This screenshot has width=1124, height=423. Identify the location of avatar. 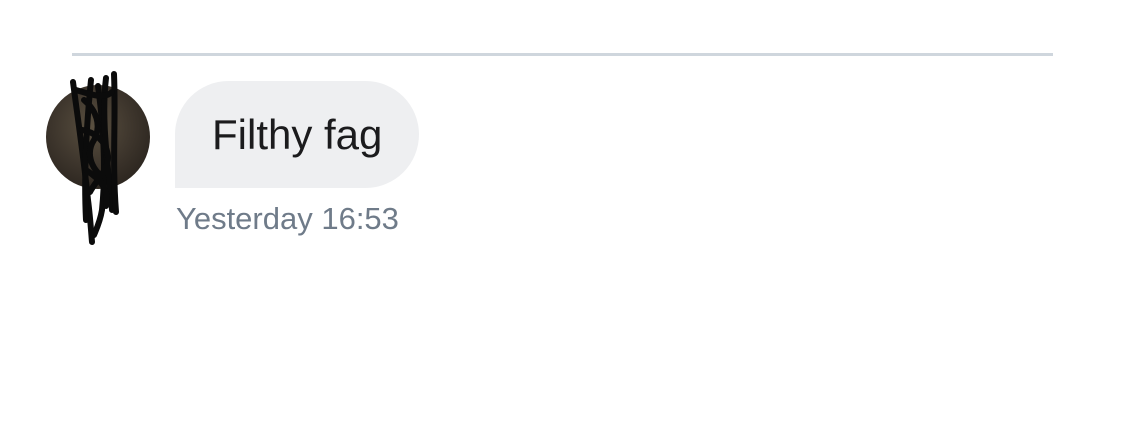
(101, 160).